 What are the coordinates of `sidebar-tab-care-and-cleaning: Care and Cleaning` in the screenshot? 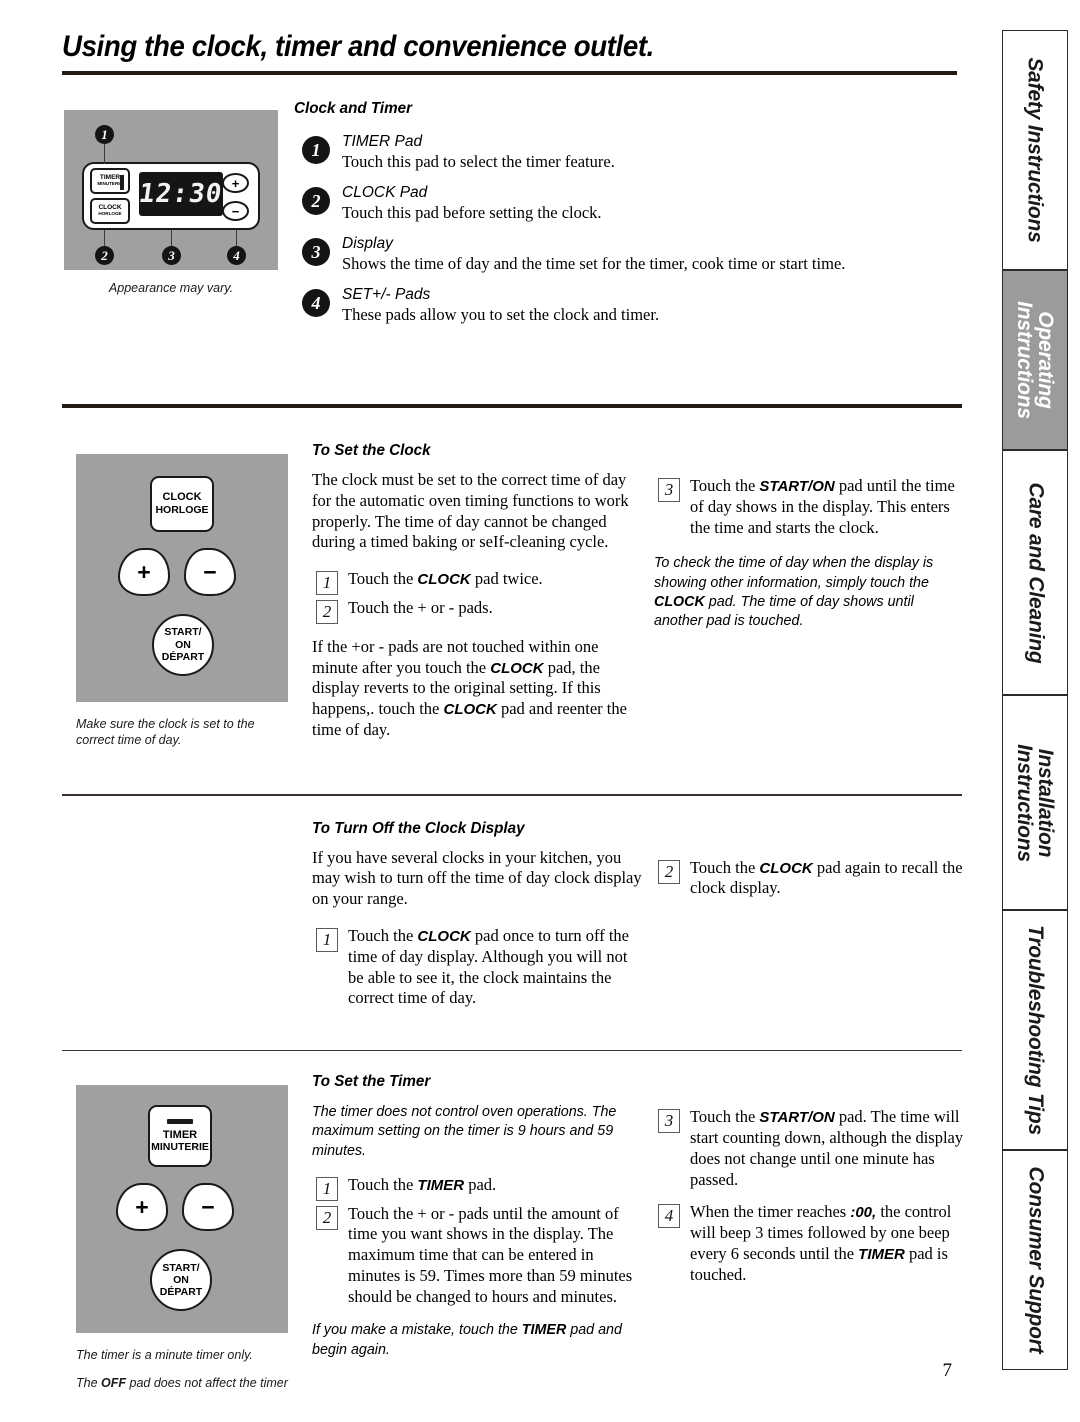 It's located at (1035, 572).